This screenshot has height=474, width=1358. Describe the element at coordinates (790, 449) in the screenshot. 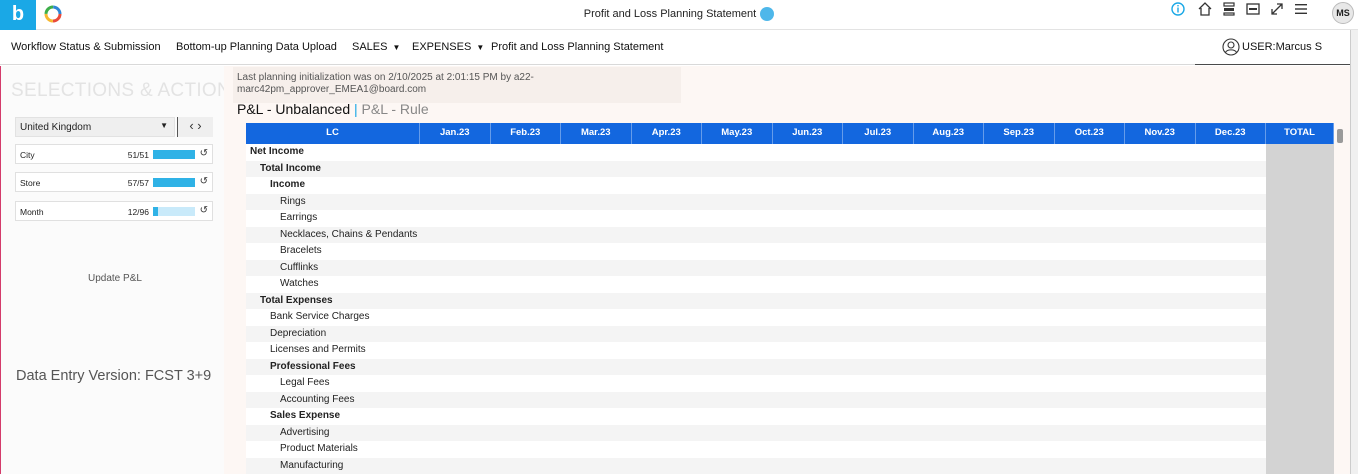

I see `table-row: Product Materials` at that location.